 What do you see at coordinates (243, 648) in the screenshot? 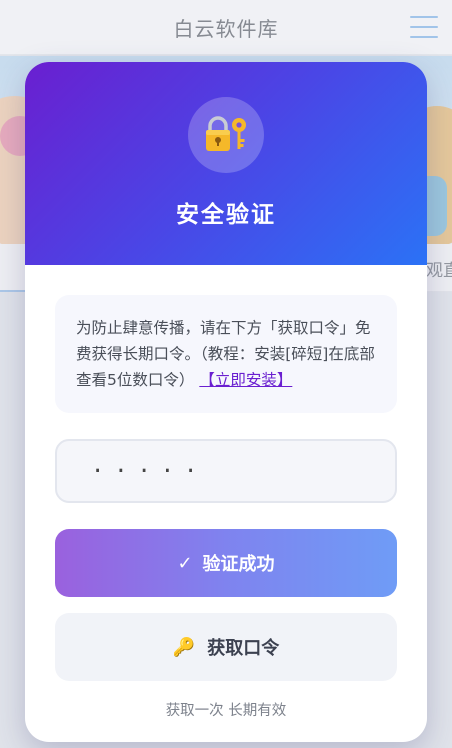
I see `get-code-button-label: 获取口令` at bounding box center [243, 648].